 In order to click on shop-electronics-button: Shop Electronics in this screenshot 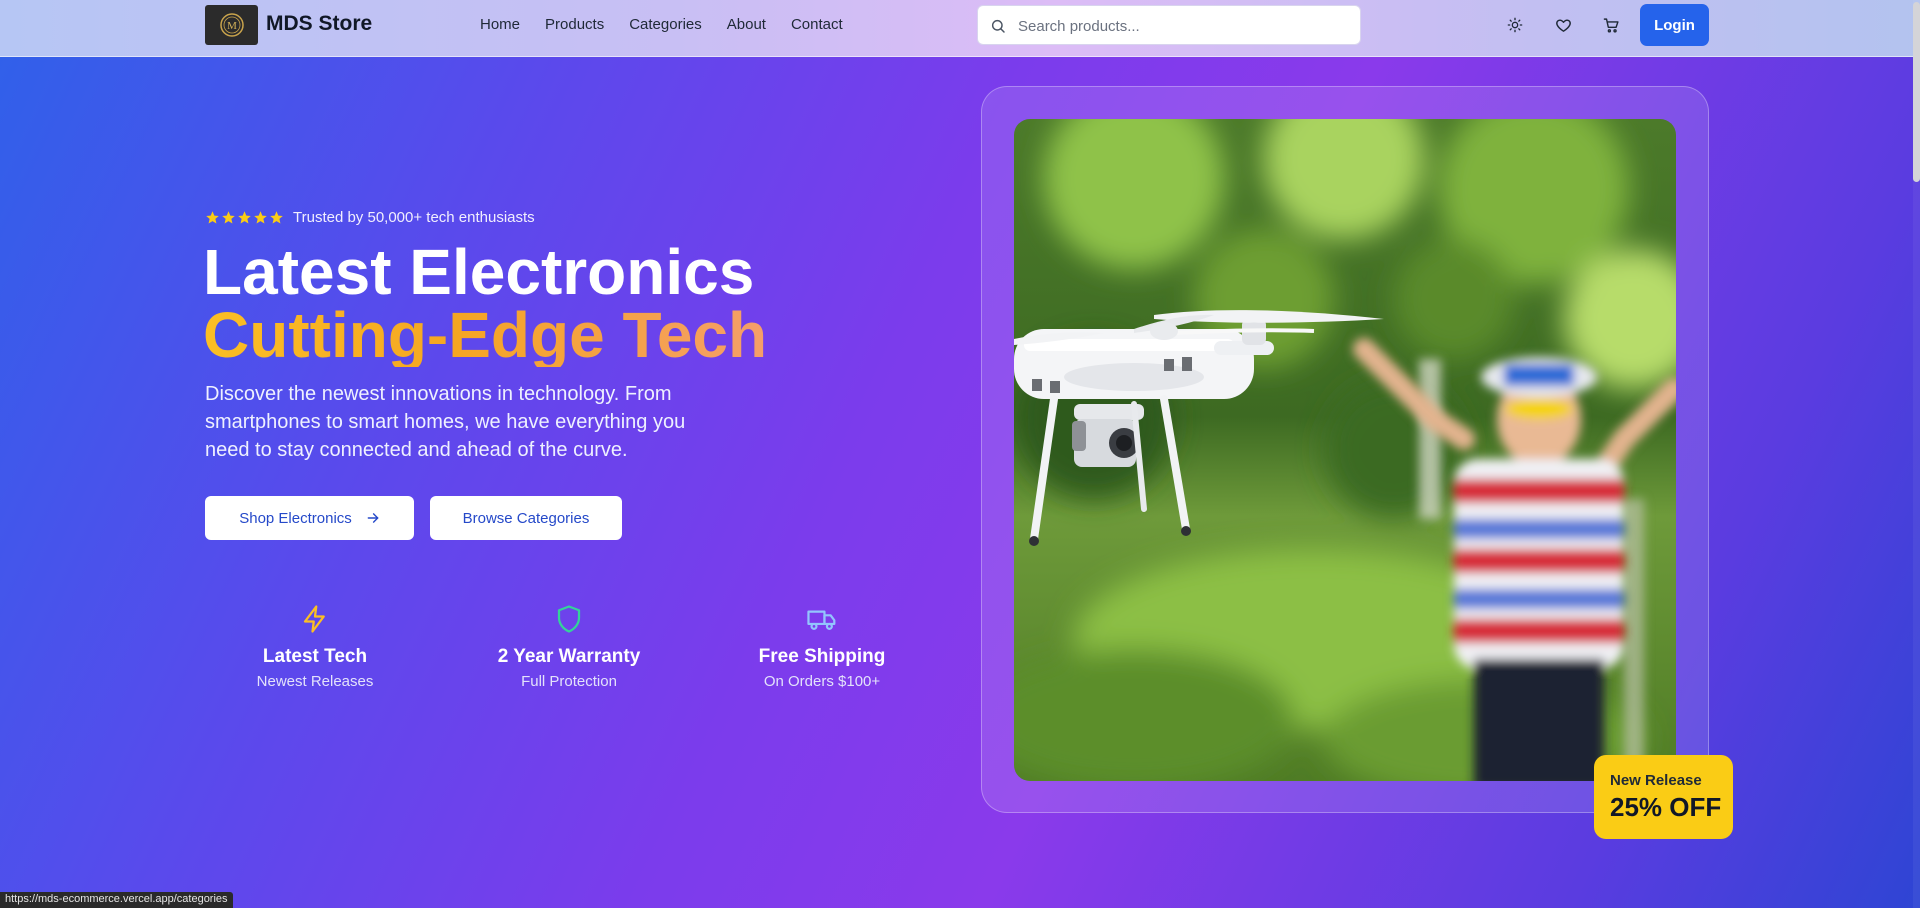, I will do `click(309, 518)`.